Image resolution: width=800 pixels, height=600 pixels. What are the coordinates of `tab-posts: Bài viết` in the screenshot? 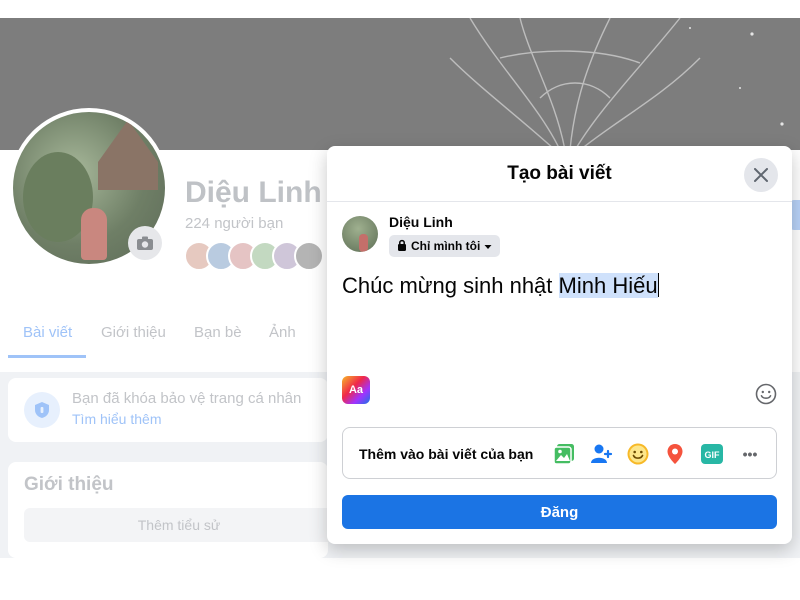 It's located at (47, 332).